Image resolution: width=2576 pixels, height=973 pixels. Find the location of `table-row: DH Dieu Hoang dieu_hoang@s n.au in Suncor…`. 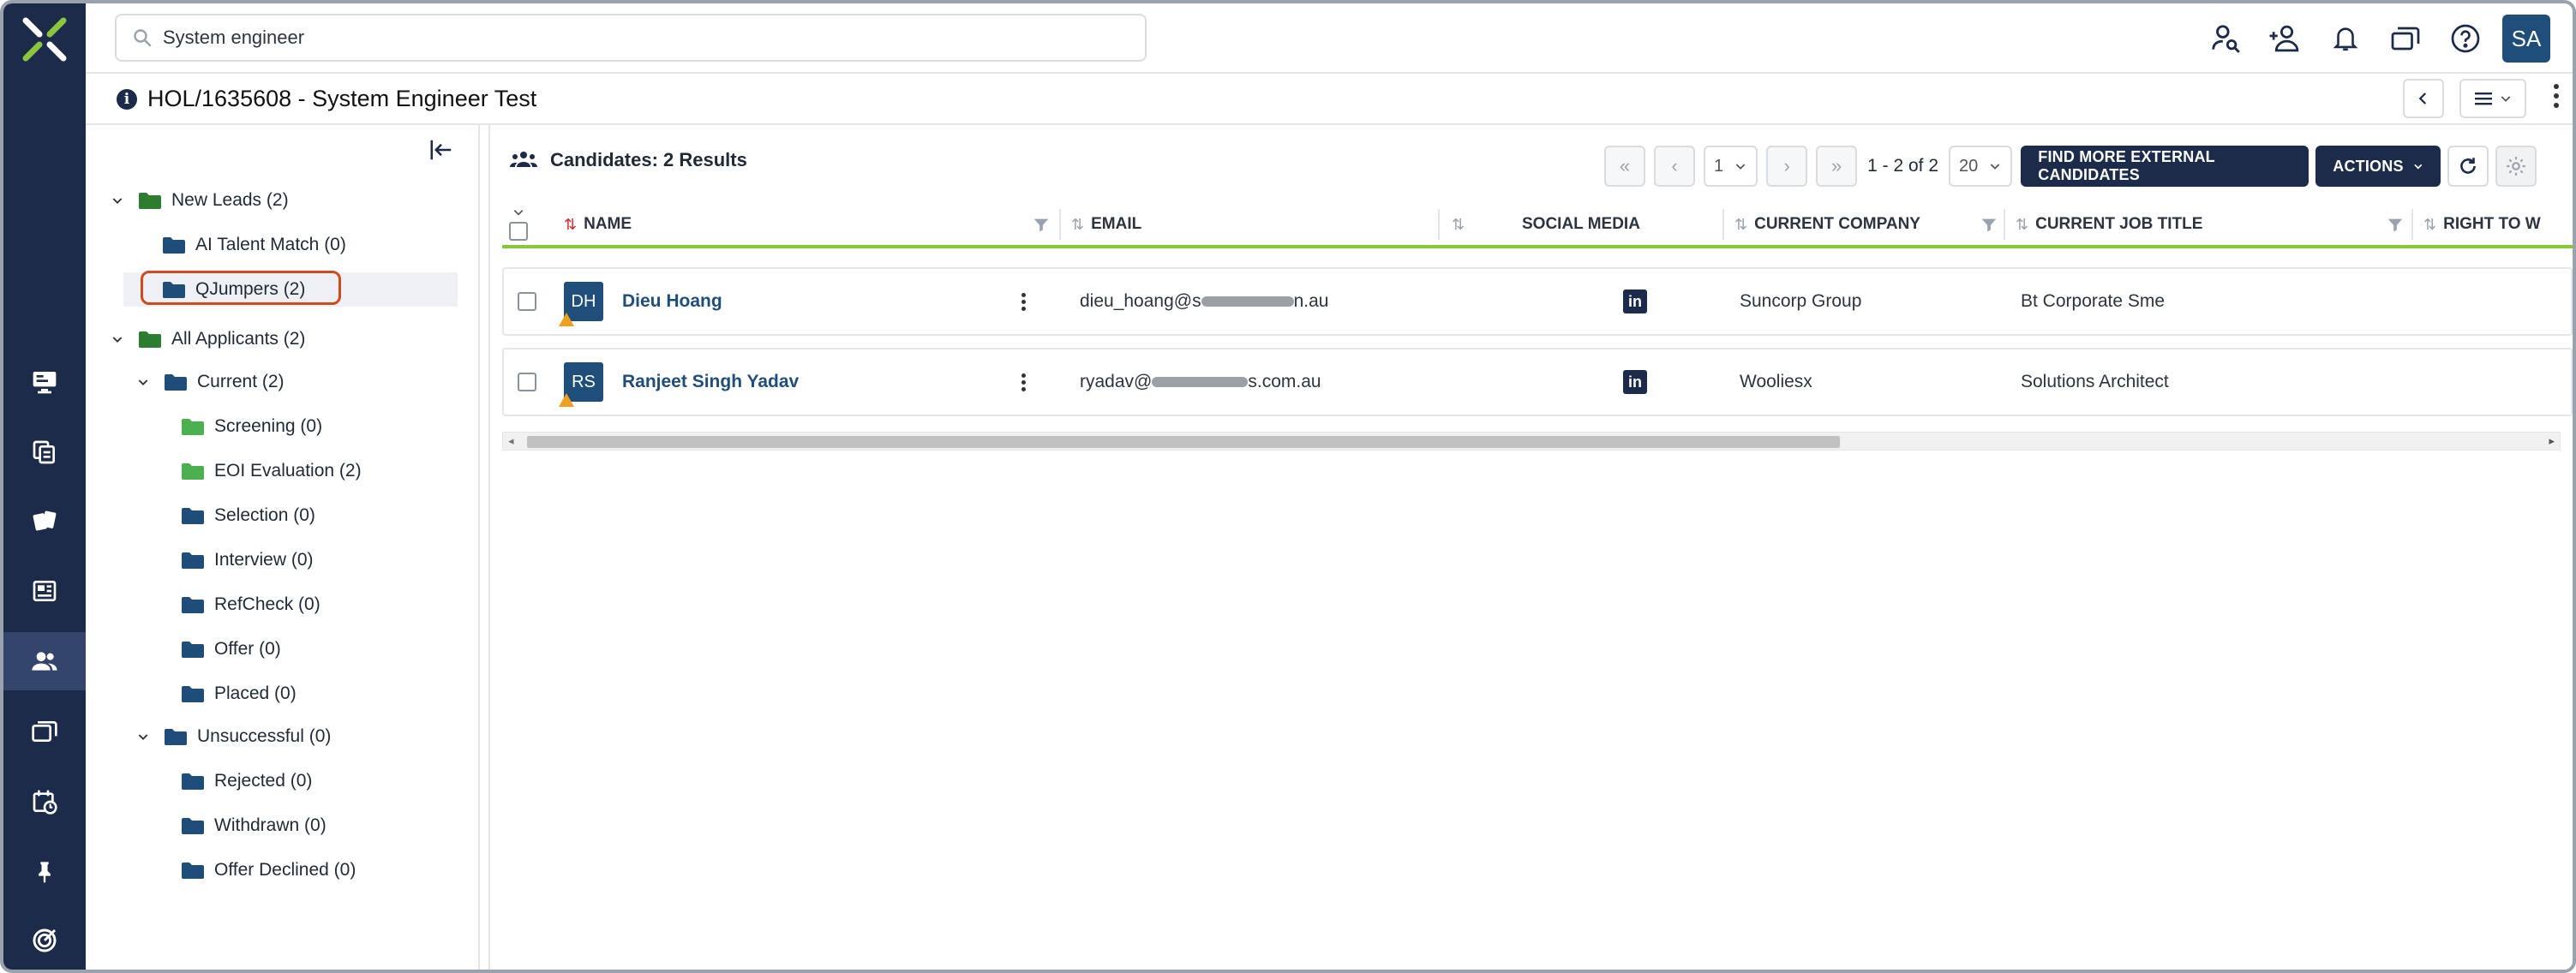

table-row: DH Dieu Hoang dieu_hoang@s n.au in Suncor… is located at coordinates (1537, 301).